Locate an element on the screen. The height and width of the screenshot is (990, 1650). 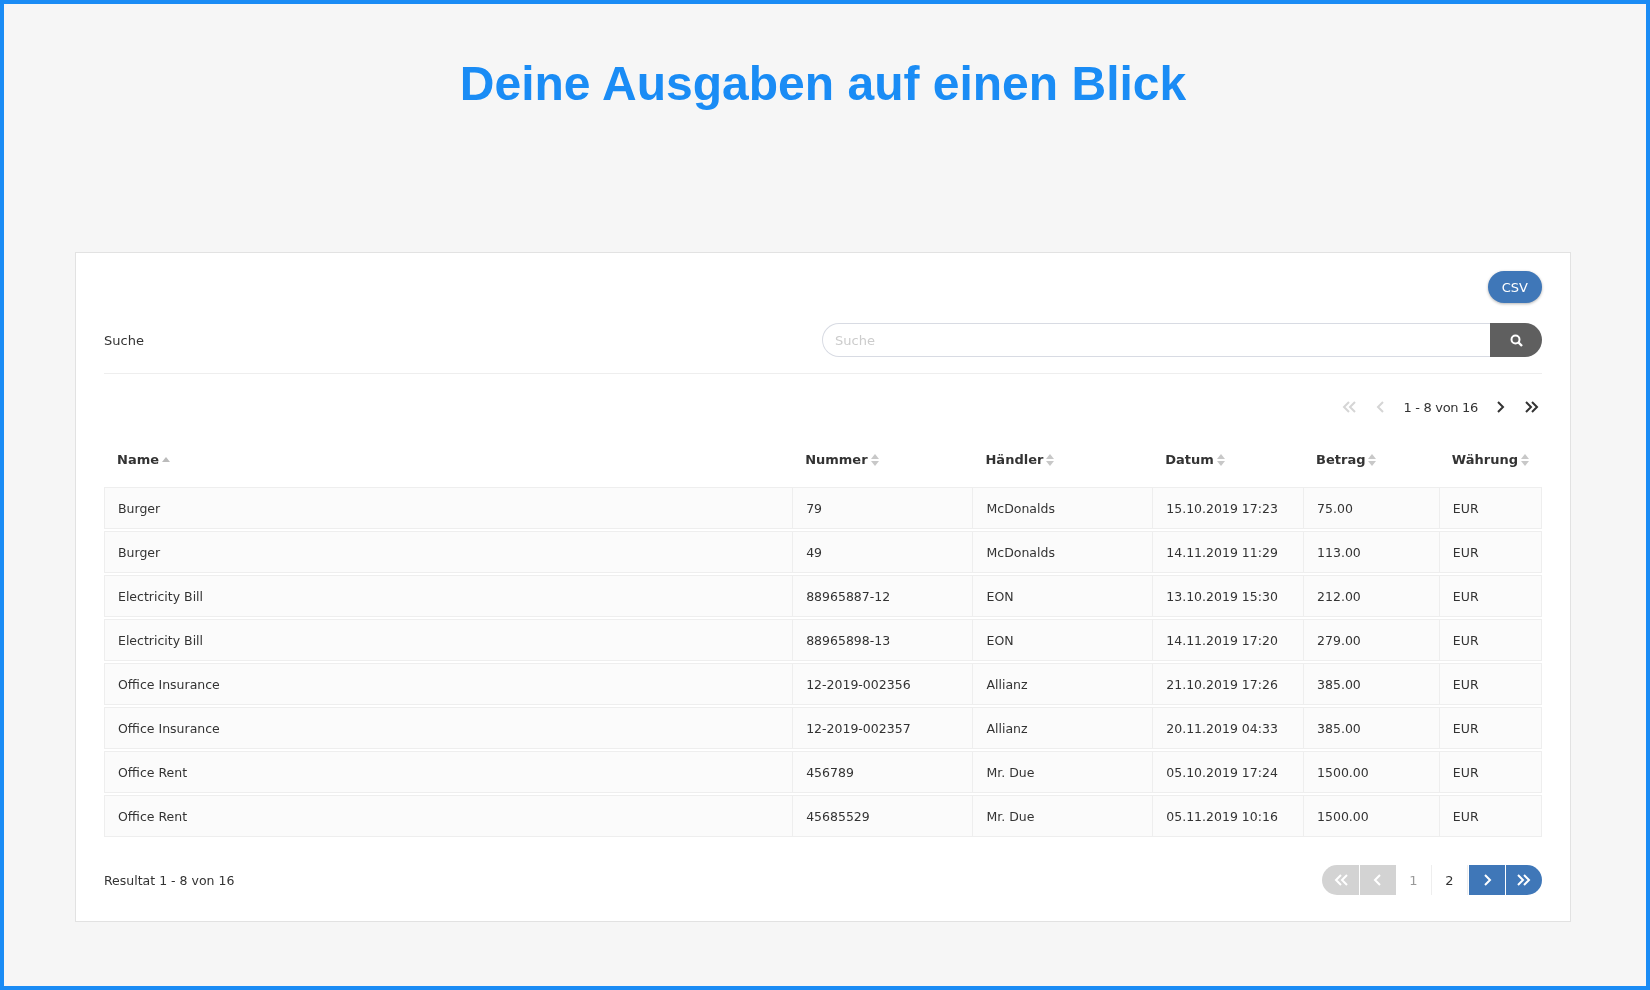
page-range: 1 - 8 von 16 is located at coordinates (1440, 407).